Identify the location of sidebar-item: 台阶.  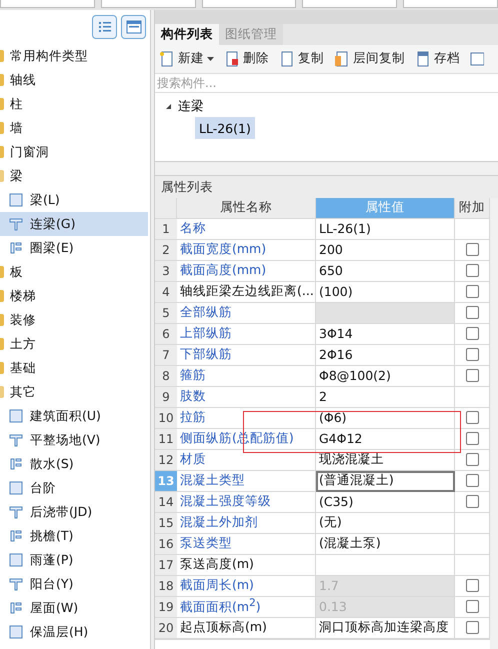
(74, 488).